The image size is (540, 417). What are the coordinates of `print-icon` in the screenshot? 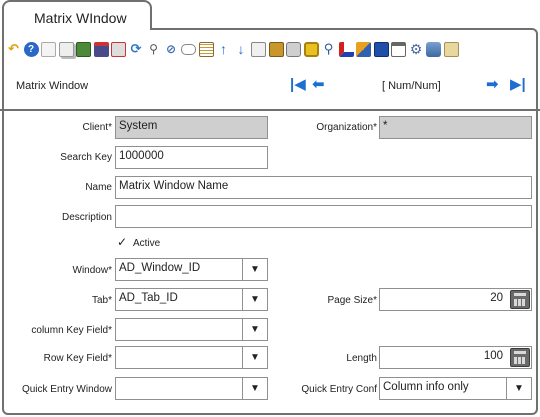 It's located at (293, 49).